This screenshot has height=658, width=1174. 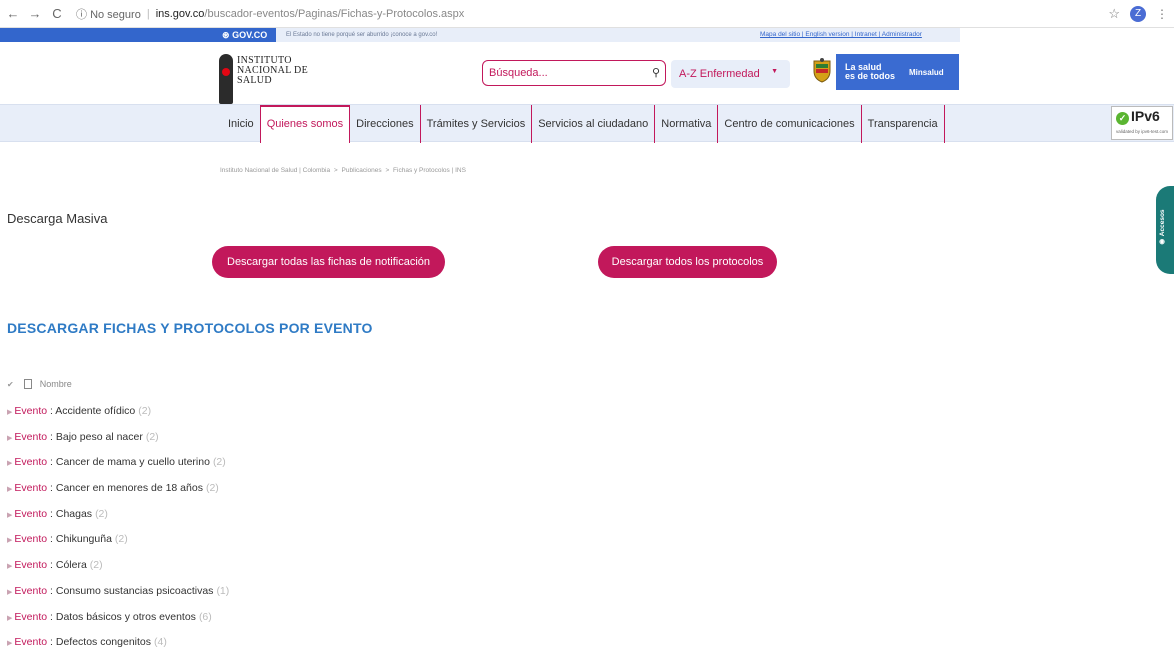 I want to click on descarga-masiva-title: Descarga Masiva, so click(x=57, y=218).